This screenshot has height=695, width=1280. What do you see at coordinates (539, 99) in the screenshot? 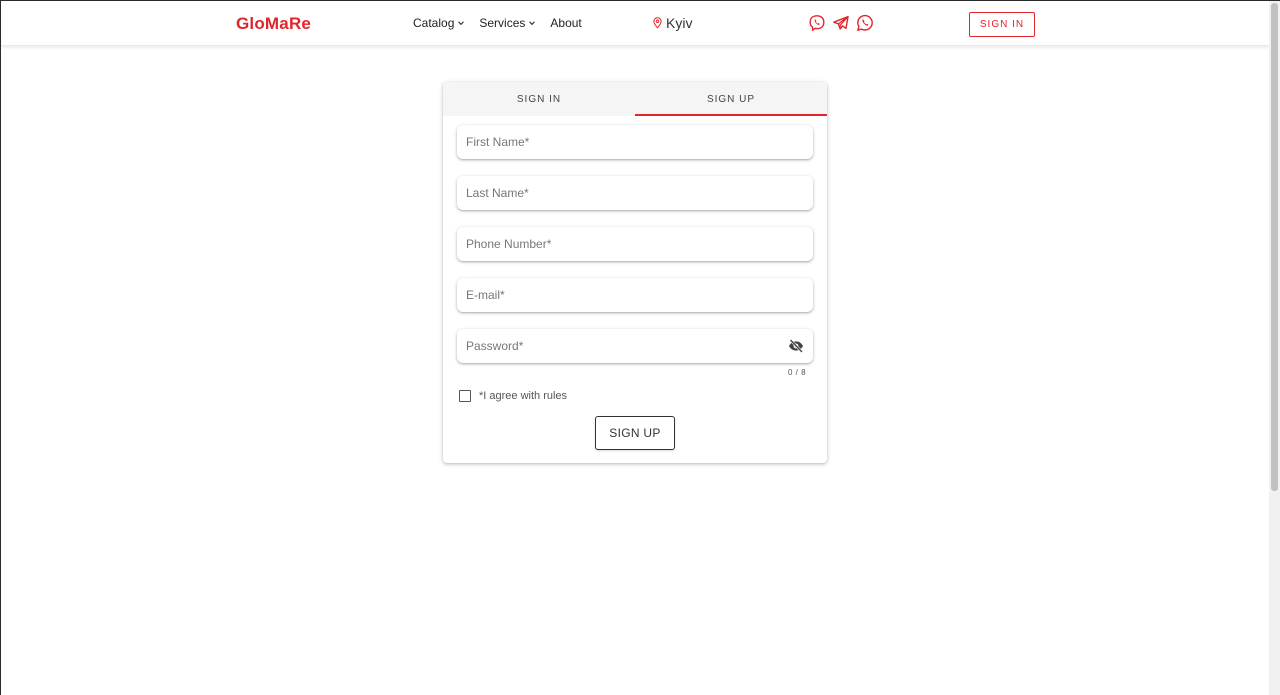
I see `tab-sign-in: SIGN IN` at bounding box center [539, 99].